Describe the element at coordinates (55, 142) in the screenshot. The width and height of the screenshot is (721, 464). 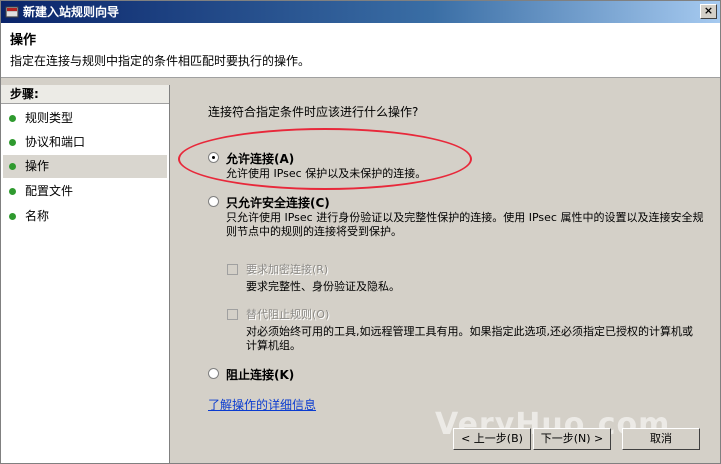
I see `step-label: 协议和端口` at that location.